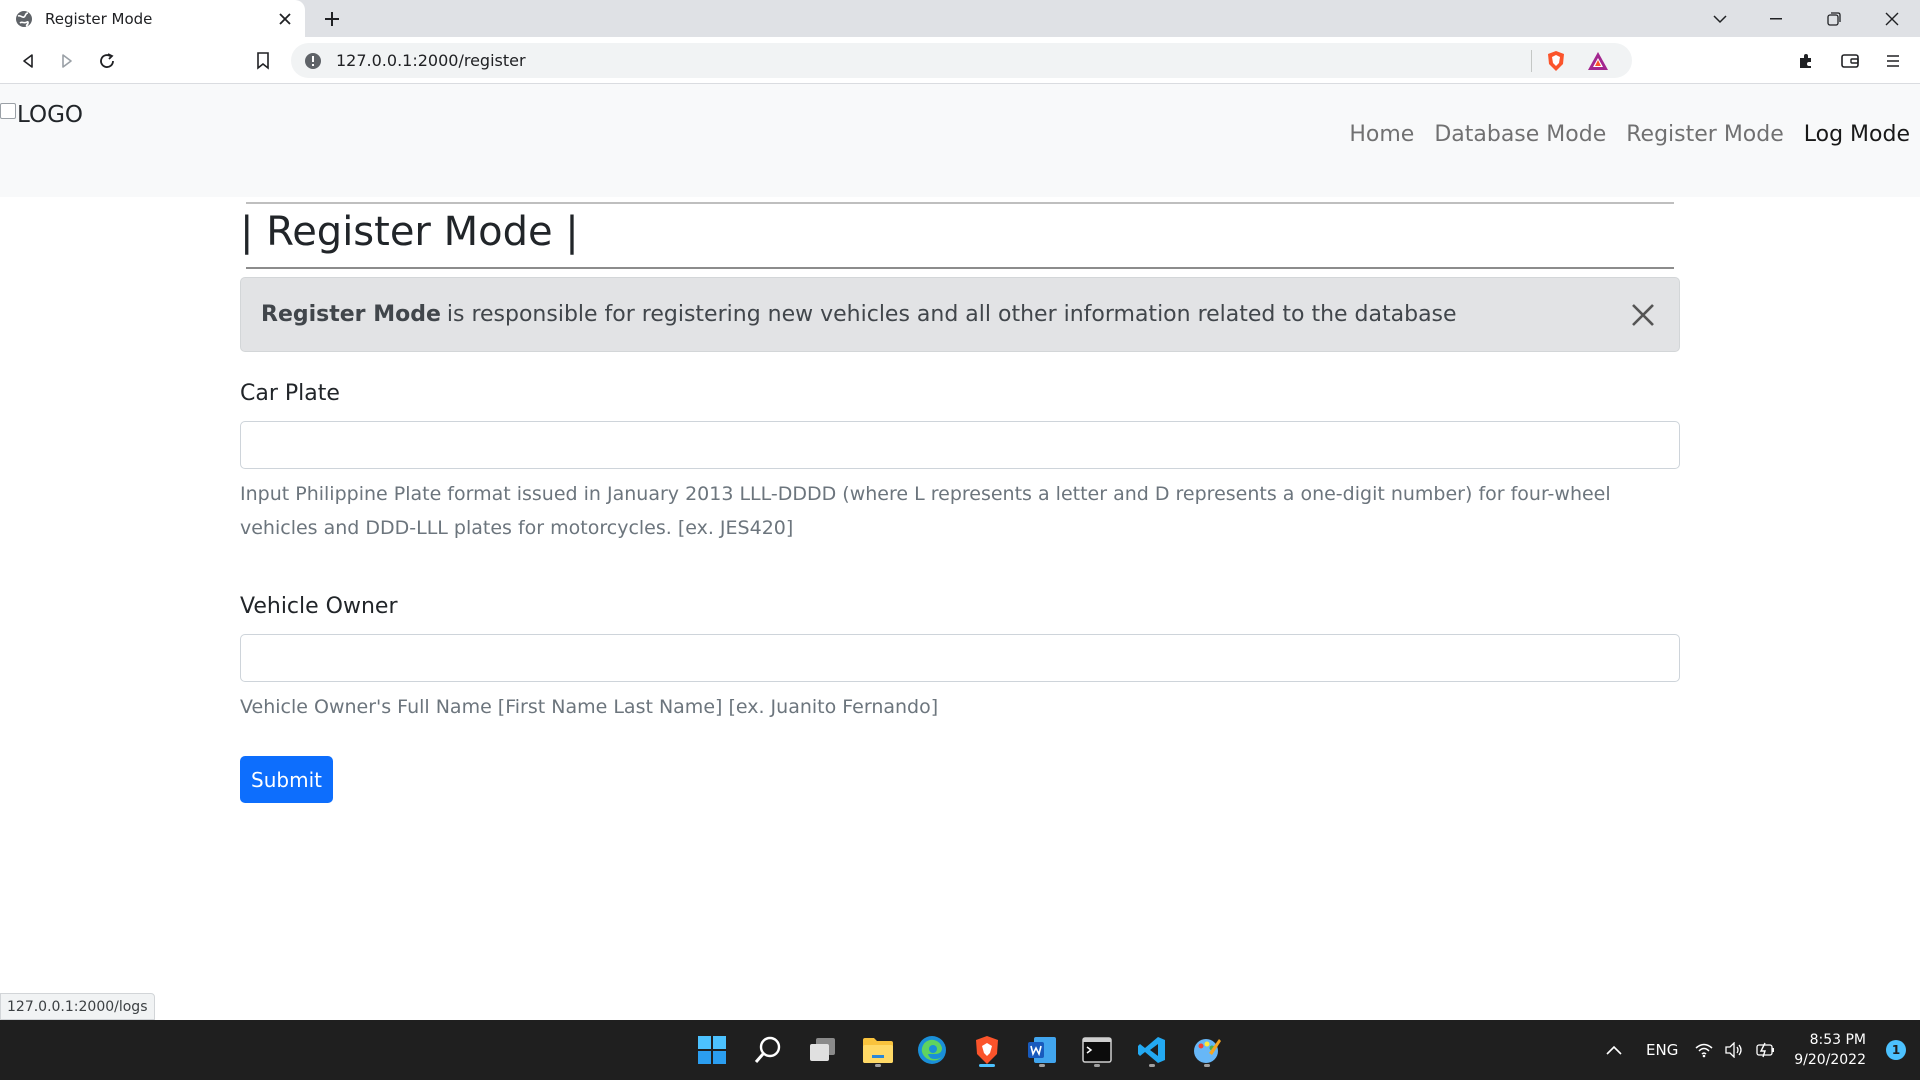  Describe the element at coordinates (1830, 1050) in the screenshot. I see `system-clock: 8:53 PM 9/20/2022` at that location.